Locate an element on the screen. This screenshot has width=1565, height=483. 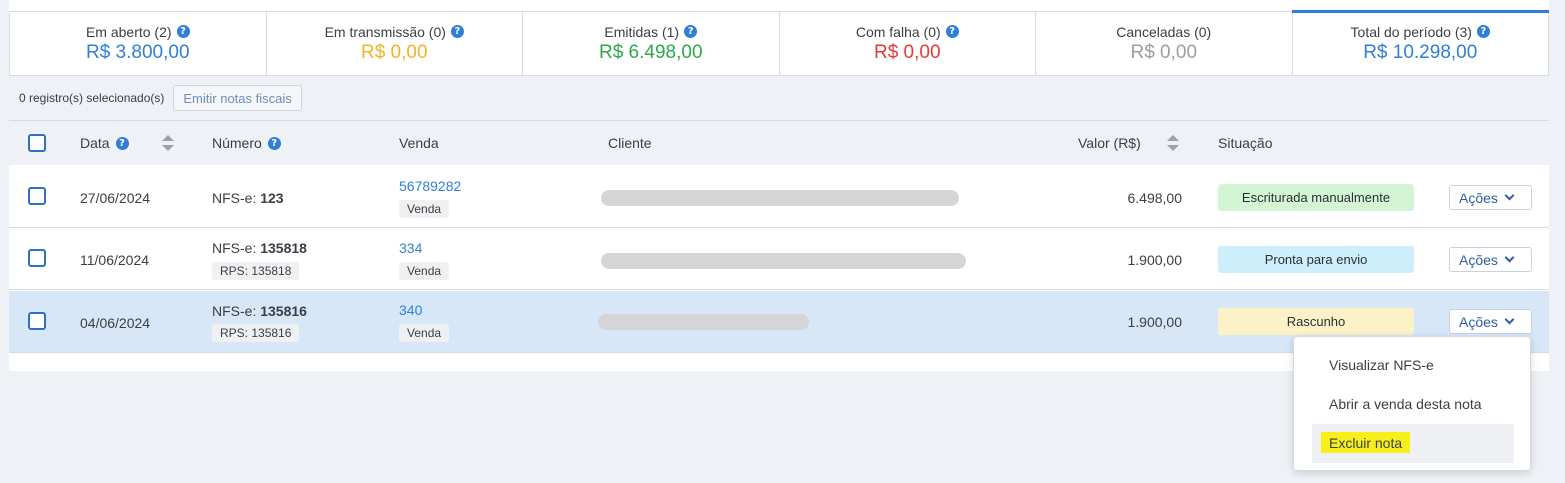
venda-link: 56789282 is located at coordinates (430, 186).